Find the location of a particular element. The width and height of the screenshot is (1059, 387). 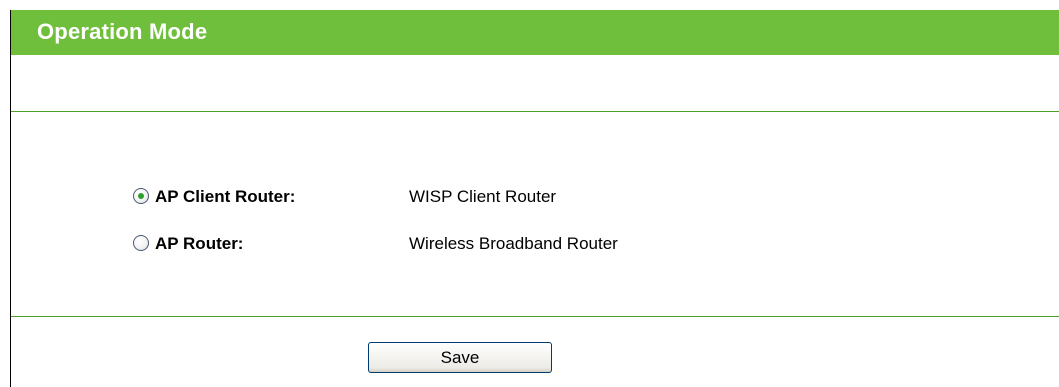

mode-description-ap-client-router: WISP Client Router is located at coordinates (483, 196).